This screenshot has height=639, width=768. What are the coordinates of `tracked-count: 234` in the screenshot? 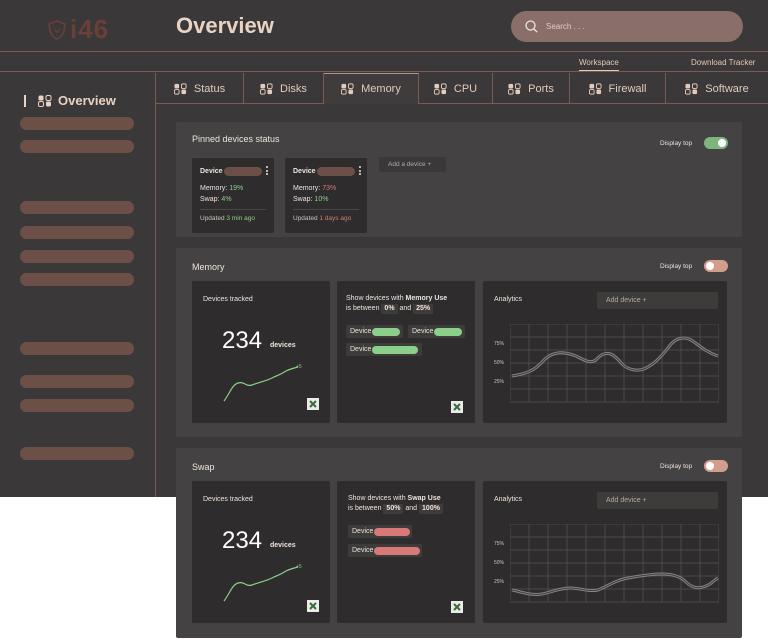 It's located at (242, 540).